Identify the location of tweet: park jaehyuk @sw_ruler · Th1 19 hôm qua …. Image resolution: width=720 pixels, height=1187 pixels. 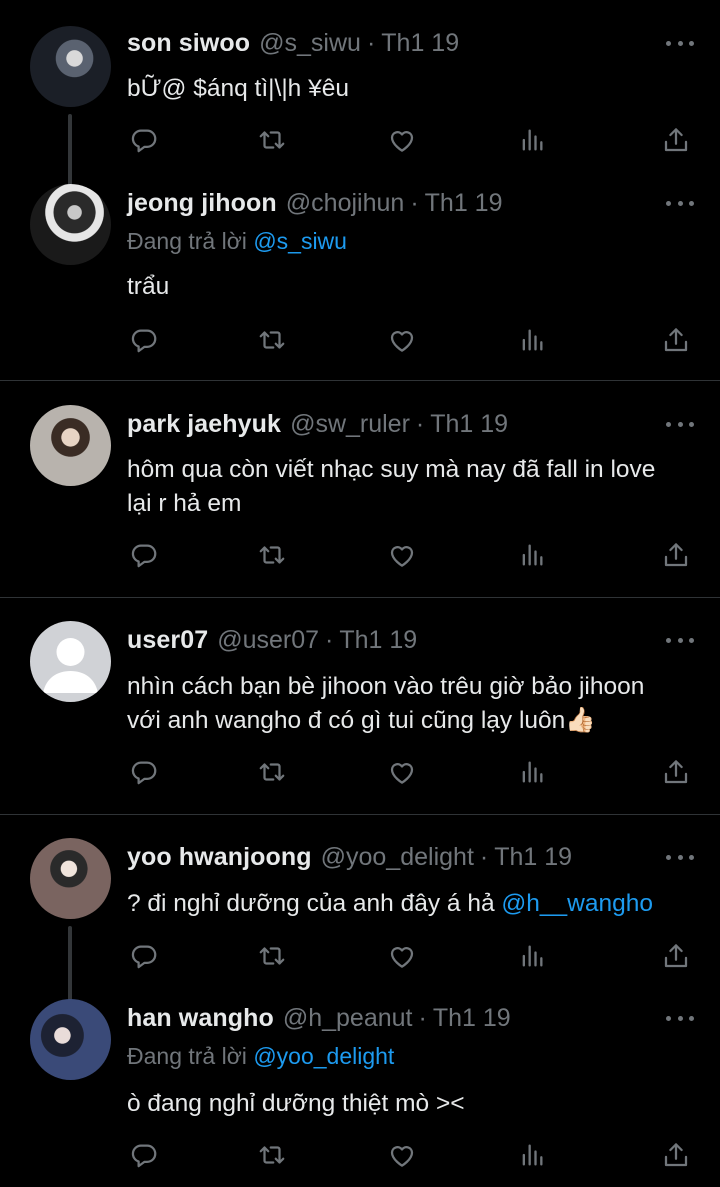
(360, 490).